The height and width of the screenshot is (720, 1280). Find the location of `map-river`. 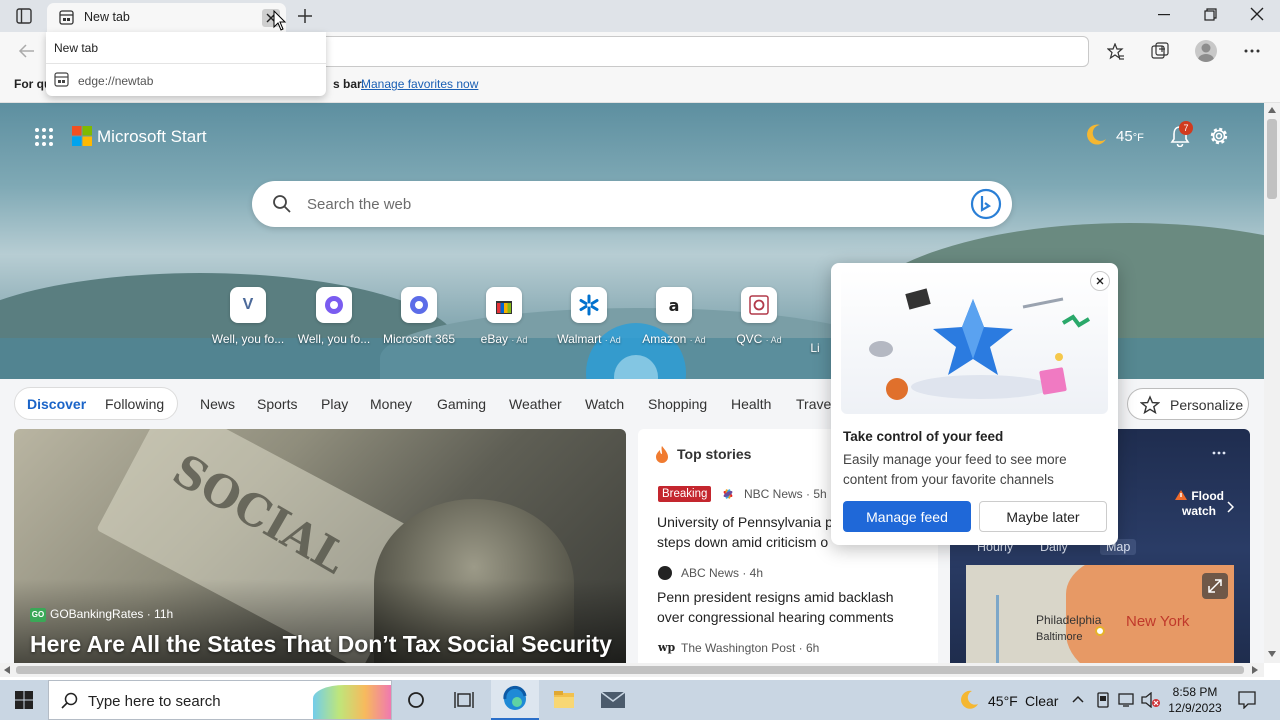

map-river is located at coordinates (997, 629).